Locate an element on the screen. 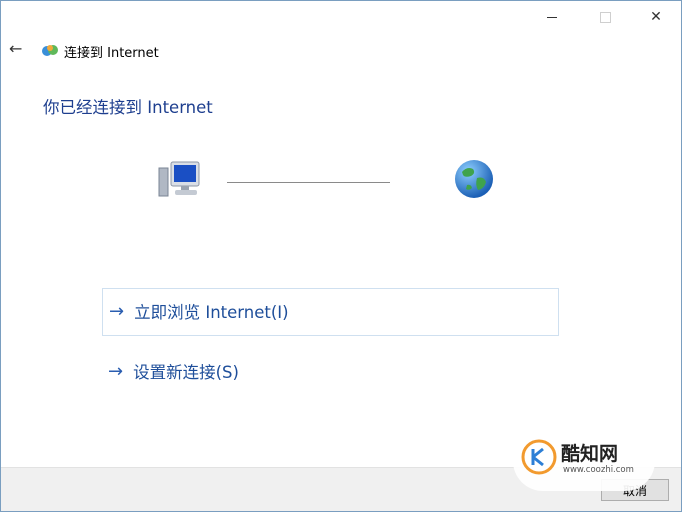 The image size is (682, 512). browse-internet-label: 立即浏览 Internet(I) is located at coordinates (211, 312).